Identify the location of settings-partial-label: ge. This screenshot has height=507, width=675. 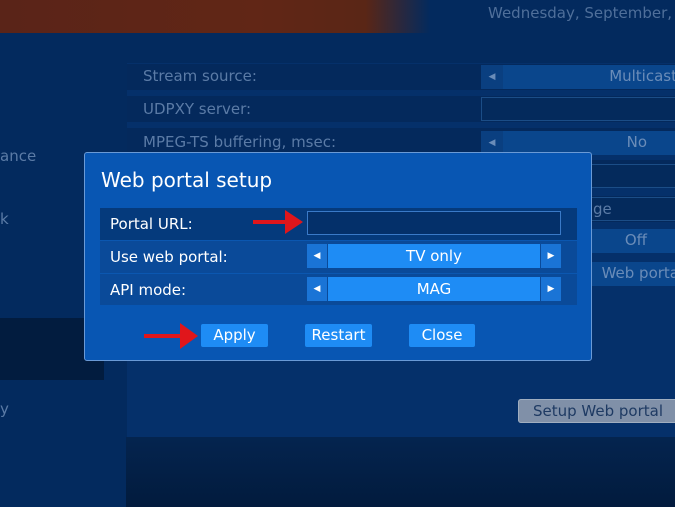
(602, 209).